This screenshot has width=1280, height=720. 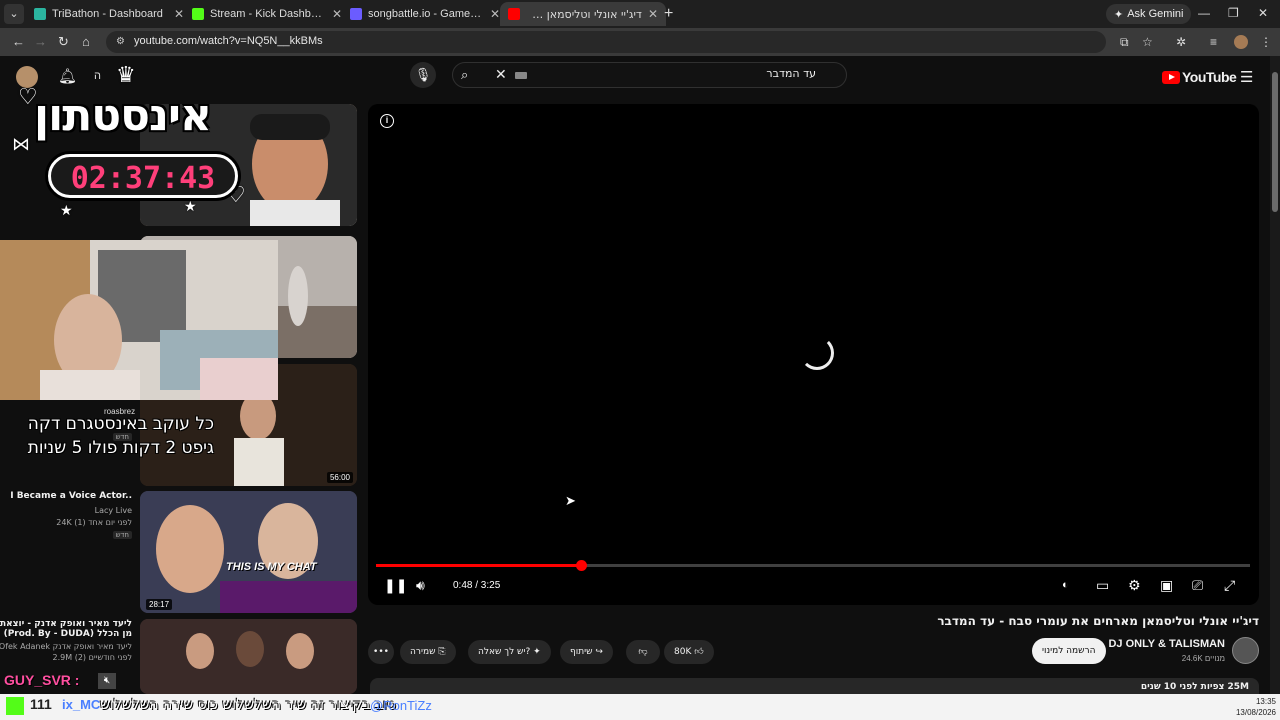 I want to click on guide-menu-icon: ☰, so click(x=1246, y=77).